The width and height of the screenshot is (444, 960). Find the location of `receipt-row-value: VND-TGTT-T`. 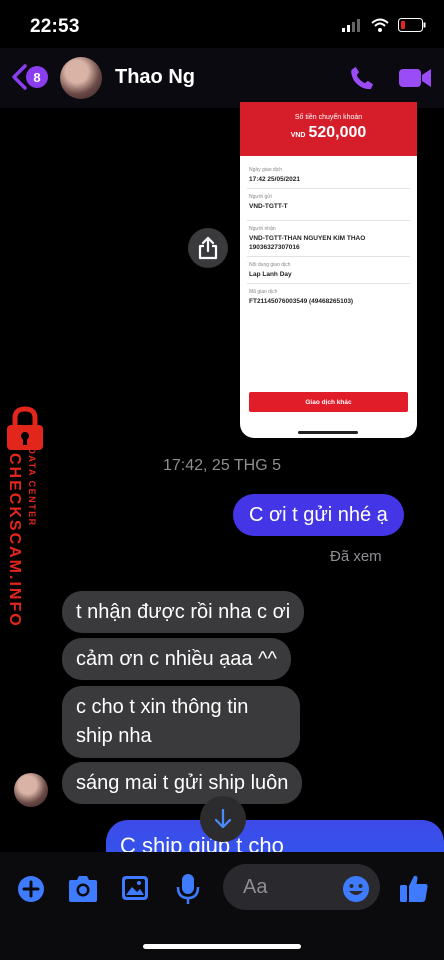

receipt-row-value: VND-TGTT-T is located at coordinates (268, 206).